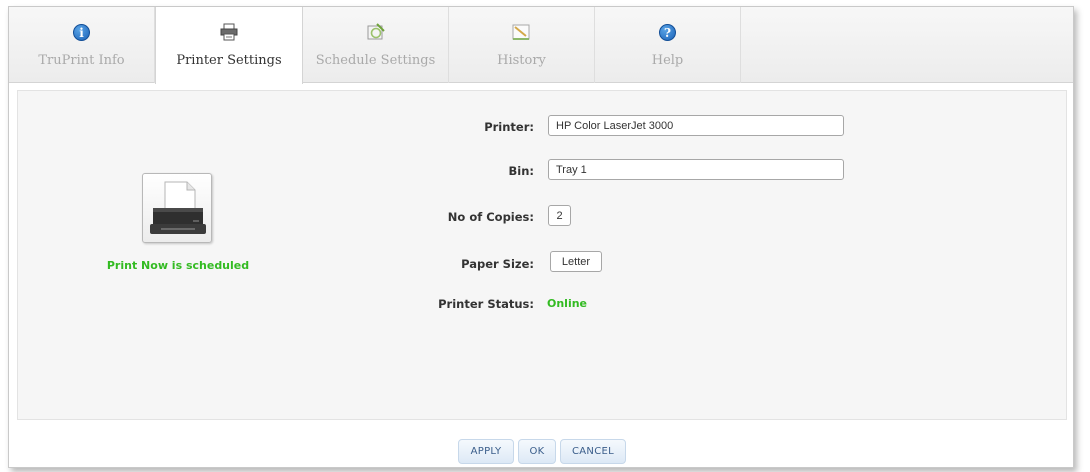 This screenshot has height=472, width=1090. I want to click on help-icon: ?, so click(668, 32).